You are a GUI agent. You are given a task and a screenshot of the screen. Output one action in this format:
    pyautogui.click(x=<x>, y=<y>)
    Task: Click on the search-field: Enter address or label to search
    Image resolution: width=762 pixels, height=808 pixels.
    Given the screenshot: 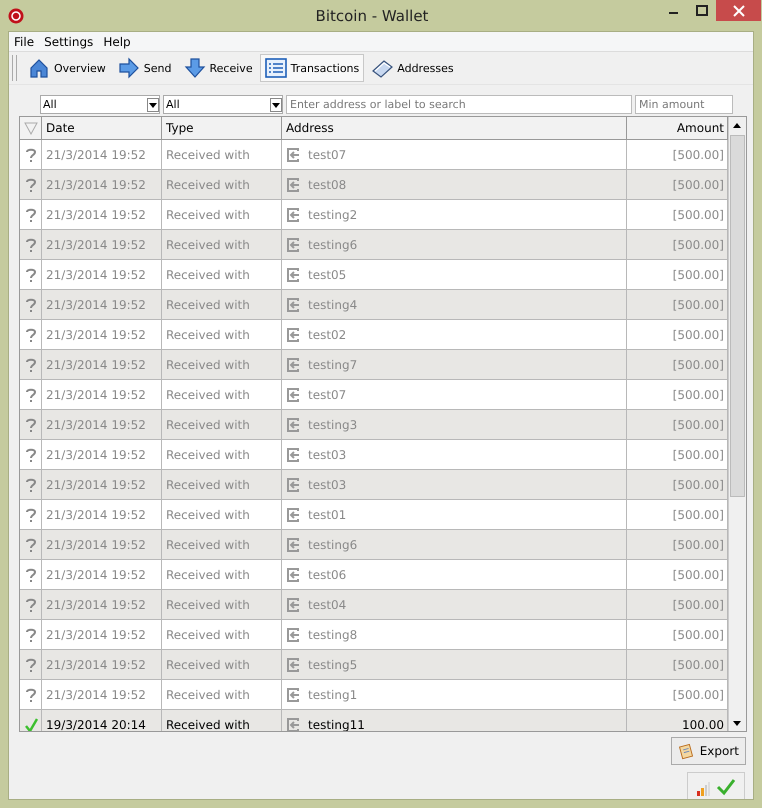 What is the action you would take?
    pyautogui.click(x=459, y=104)
    